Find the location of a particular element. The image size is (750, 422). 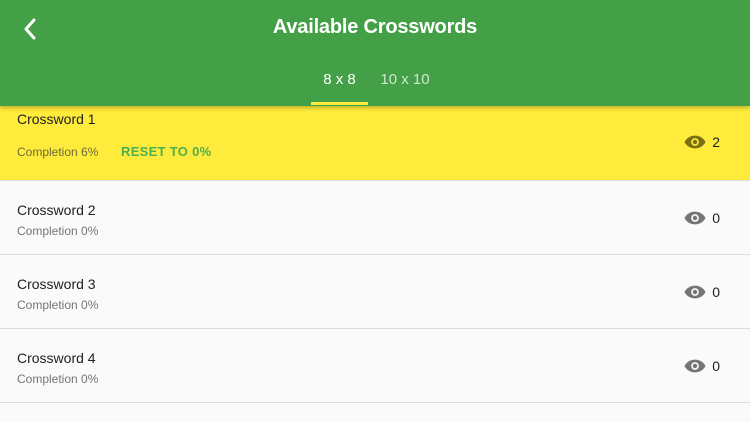

page-title: Available Crosswords is located at coordinates (375, 27).